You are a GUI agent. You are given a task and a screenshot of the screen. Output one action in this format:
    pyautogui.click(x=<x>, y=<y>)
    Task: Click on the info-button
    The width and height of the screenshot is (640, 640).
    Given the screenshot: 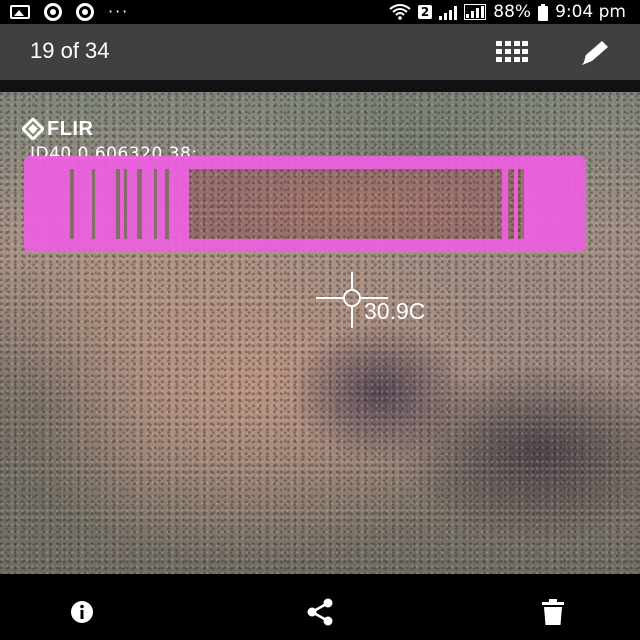 What is the action you would take?
    pyautogui.click(x=82, y=612)
    